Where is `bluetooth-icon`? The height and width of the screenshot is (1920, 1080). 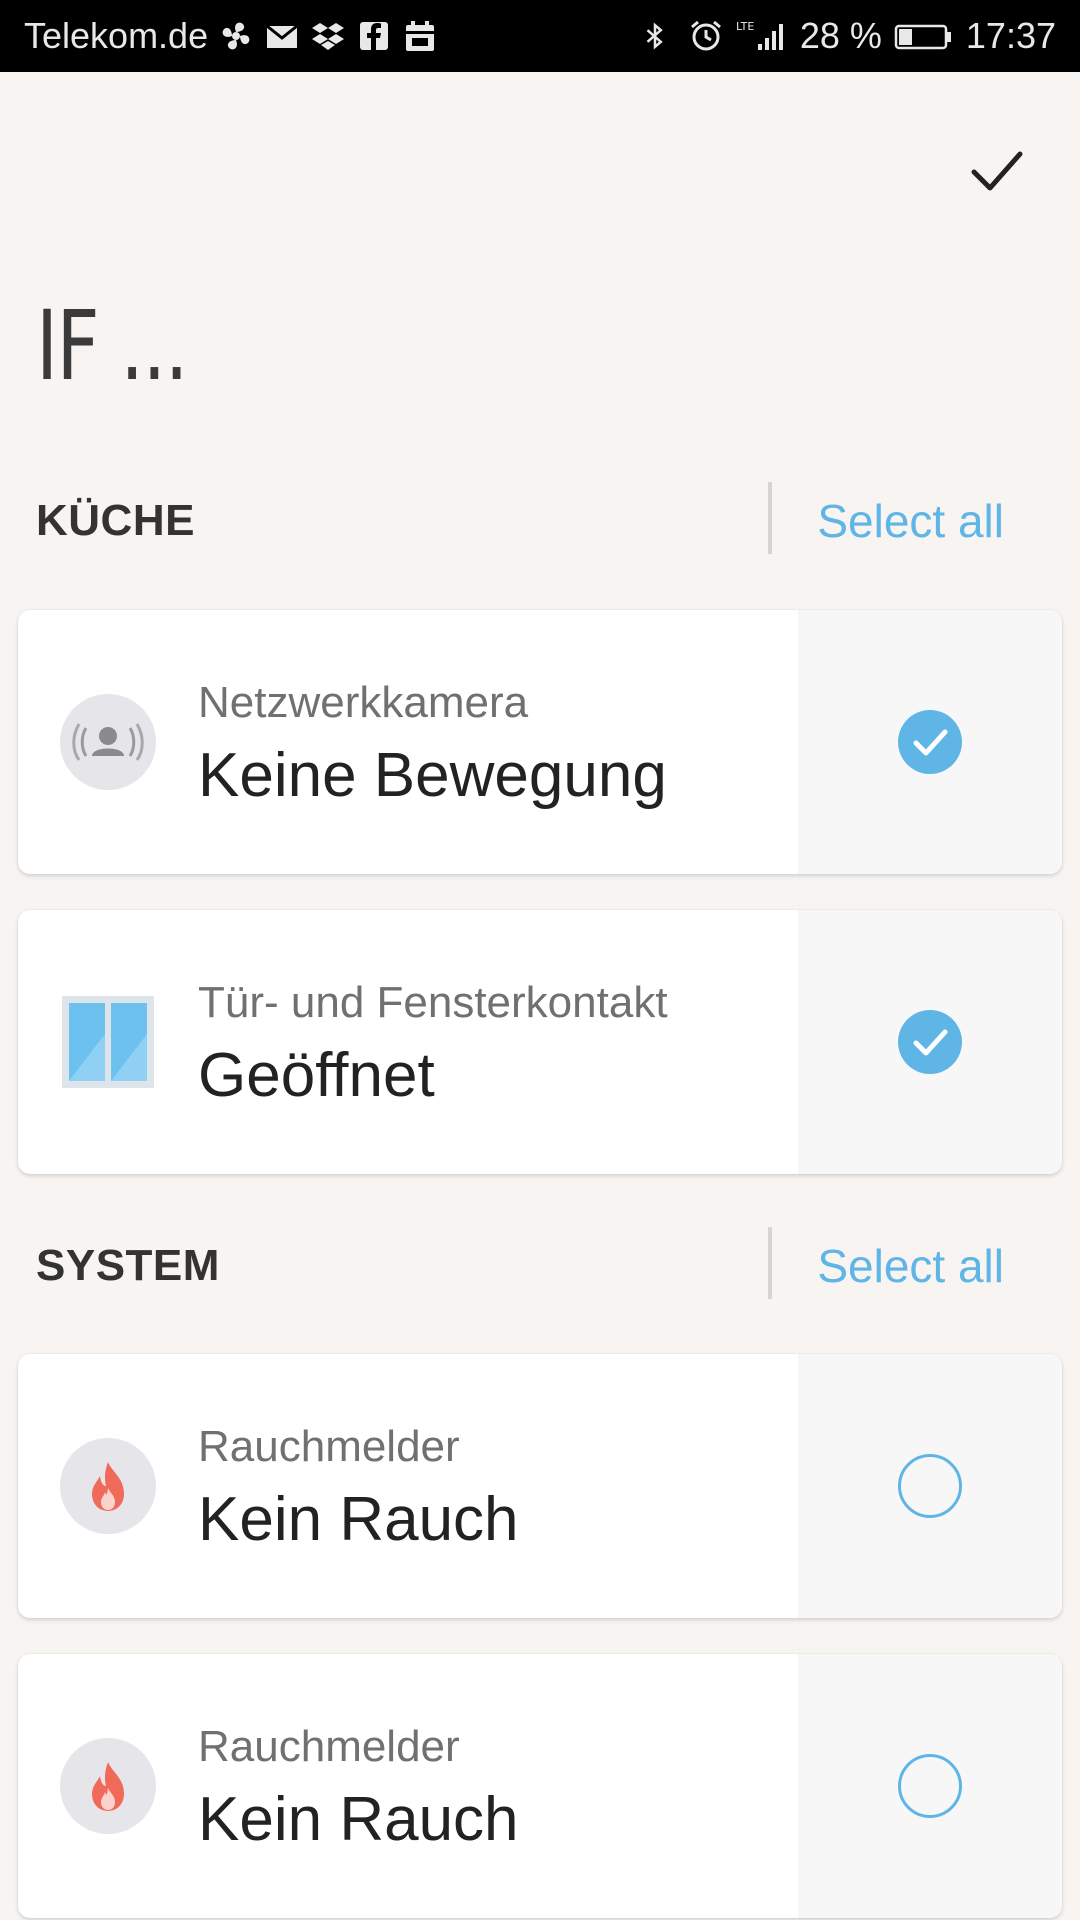 bluetooth-icon is located at coordinates (658, 36).